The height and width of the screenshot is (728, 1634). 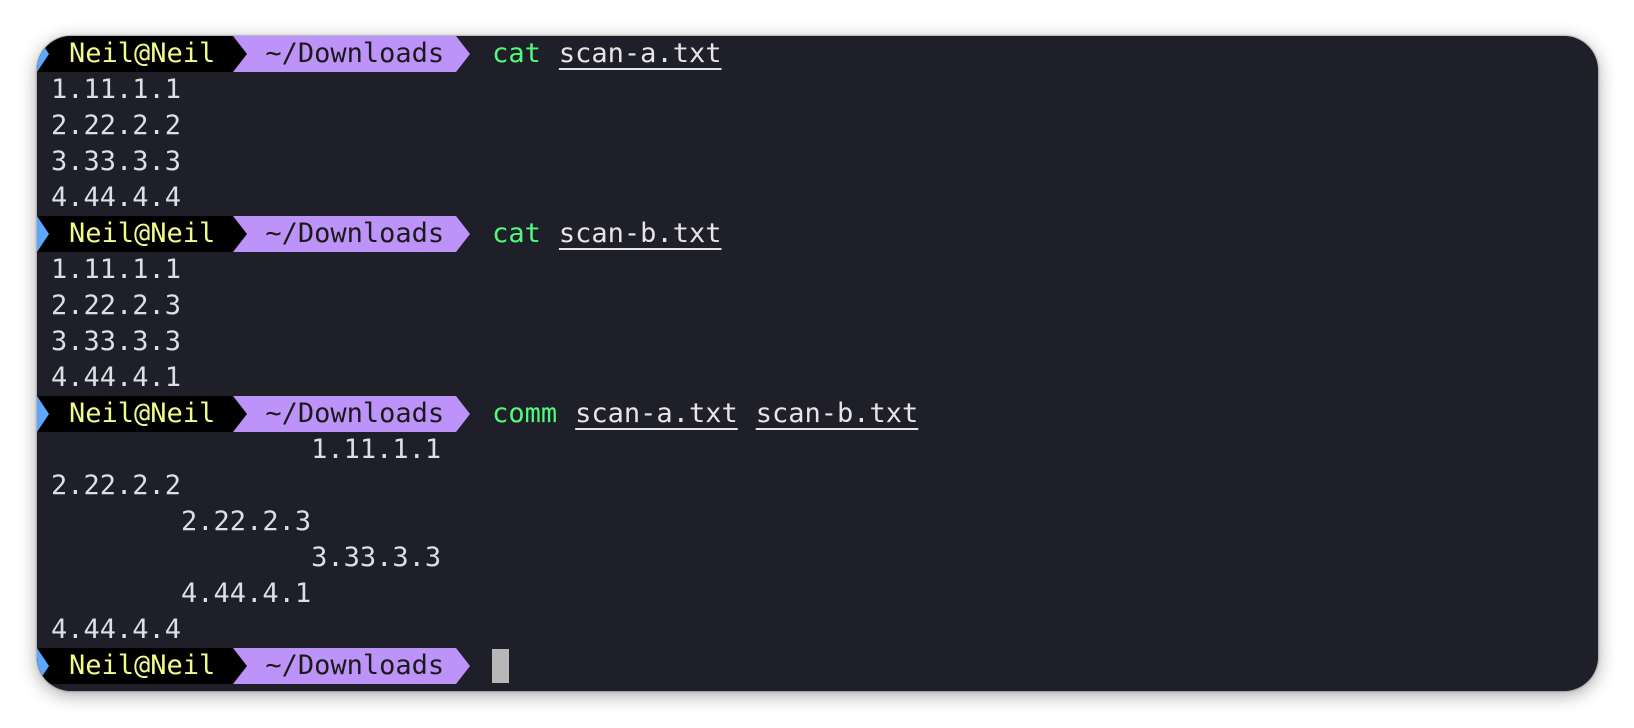 I want to click on prompt-line-current: Neil@Neil ~/Downloads, so click(x=817, y=666).